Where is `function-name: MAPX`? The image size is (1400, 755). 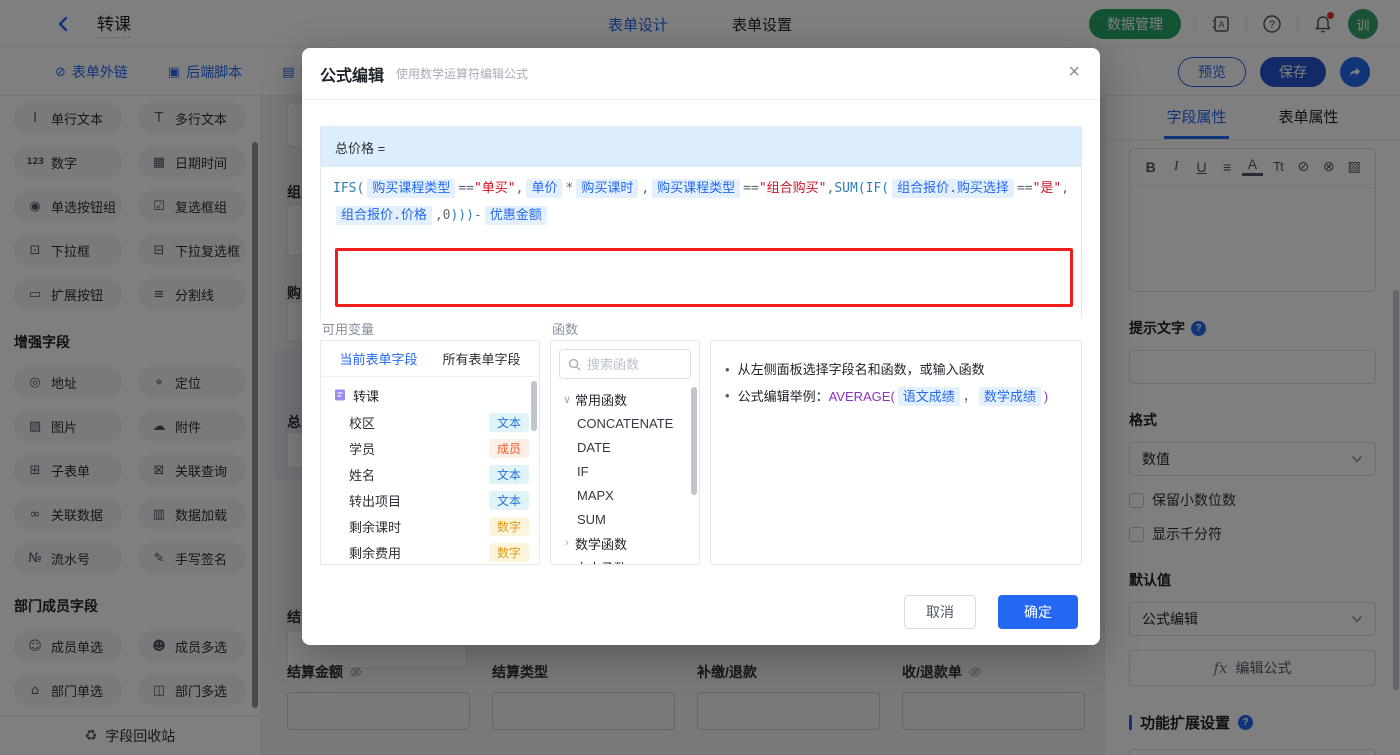 function-name: MAPX is located at coordinates (595, 495).